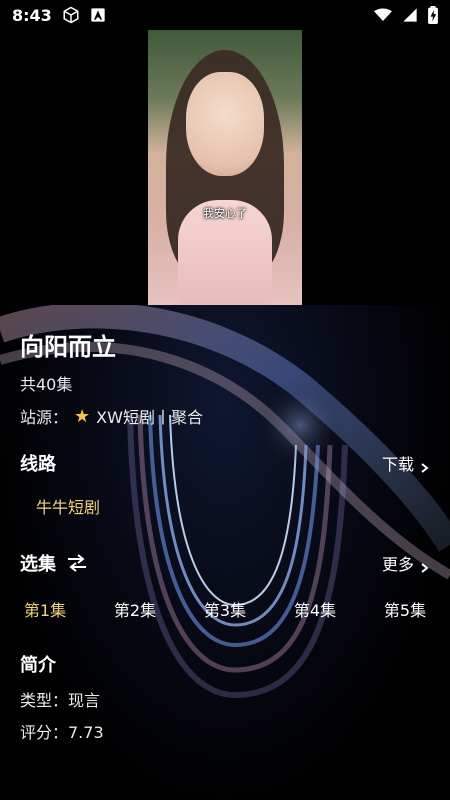 The image size is (450, 800). Describe the element at coordinates (397, 464) in the screenshot. I see `download-label: 下载` at that location.